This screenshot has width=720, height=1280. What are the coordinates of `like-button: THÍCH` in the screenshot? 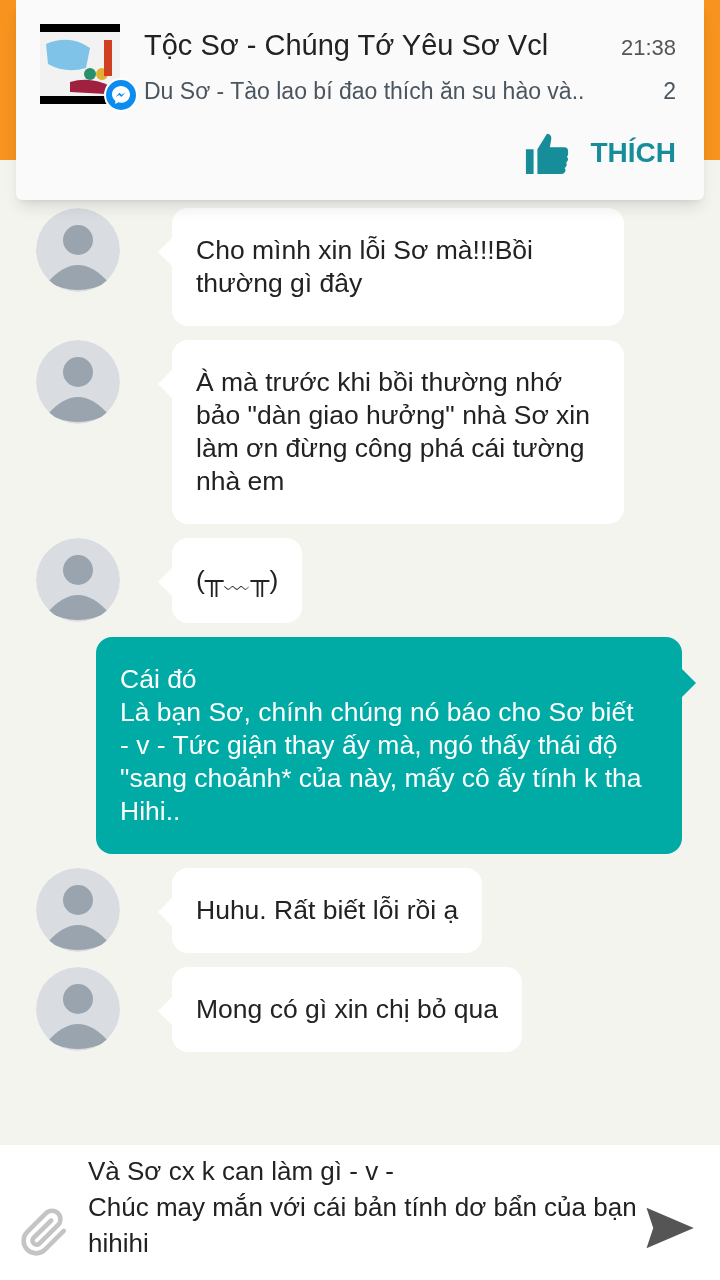 It's located at (600, 153).